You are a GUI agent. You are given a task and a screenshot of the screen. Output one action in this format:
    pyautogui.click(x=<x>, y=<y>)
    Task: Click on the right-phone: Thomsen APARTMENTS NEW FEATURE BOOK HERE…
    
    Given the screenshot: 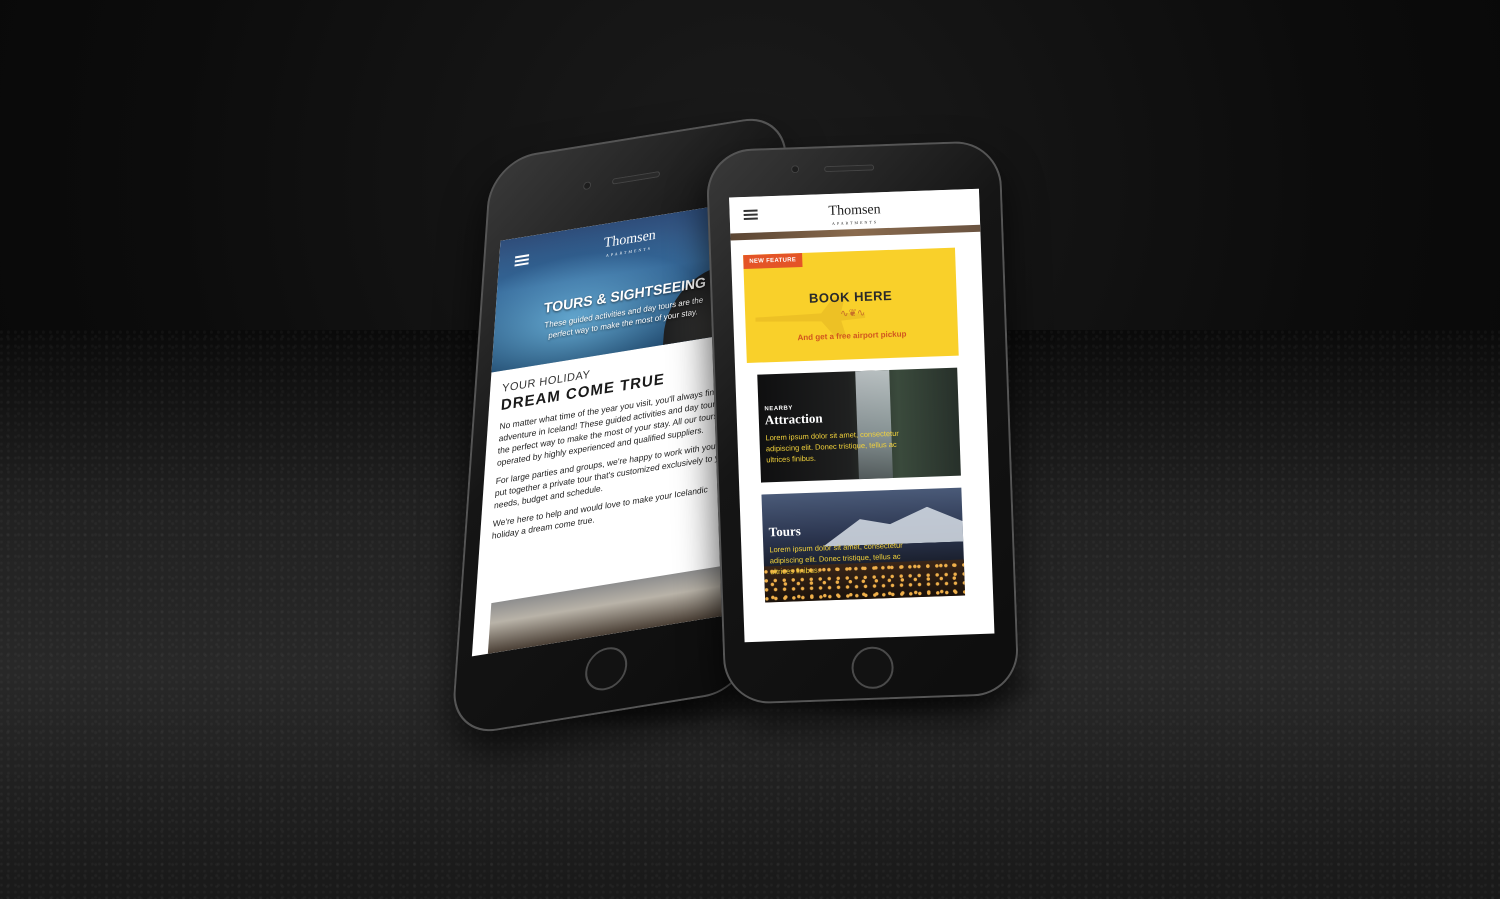 What is the action you would take?
    pyautogui.click(x=862, y=422)
    